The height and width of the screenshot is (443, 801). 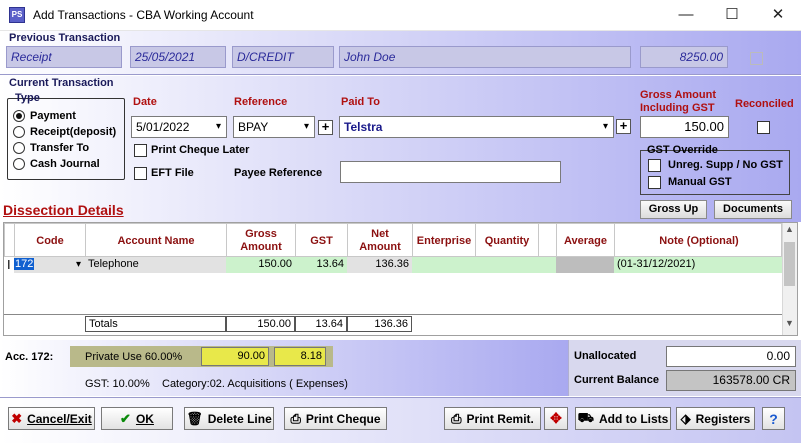 I want to click on gross-amount-input: 150.00, so click(x=684, y=127).